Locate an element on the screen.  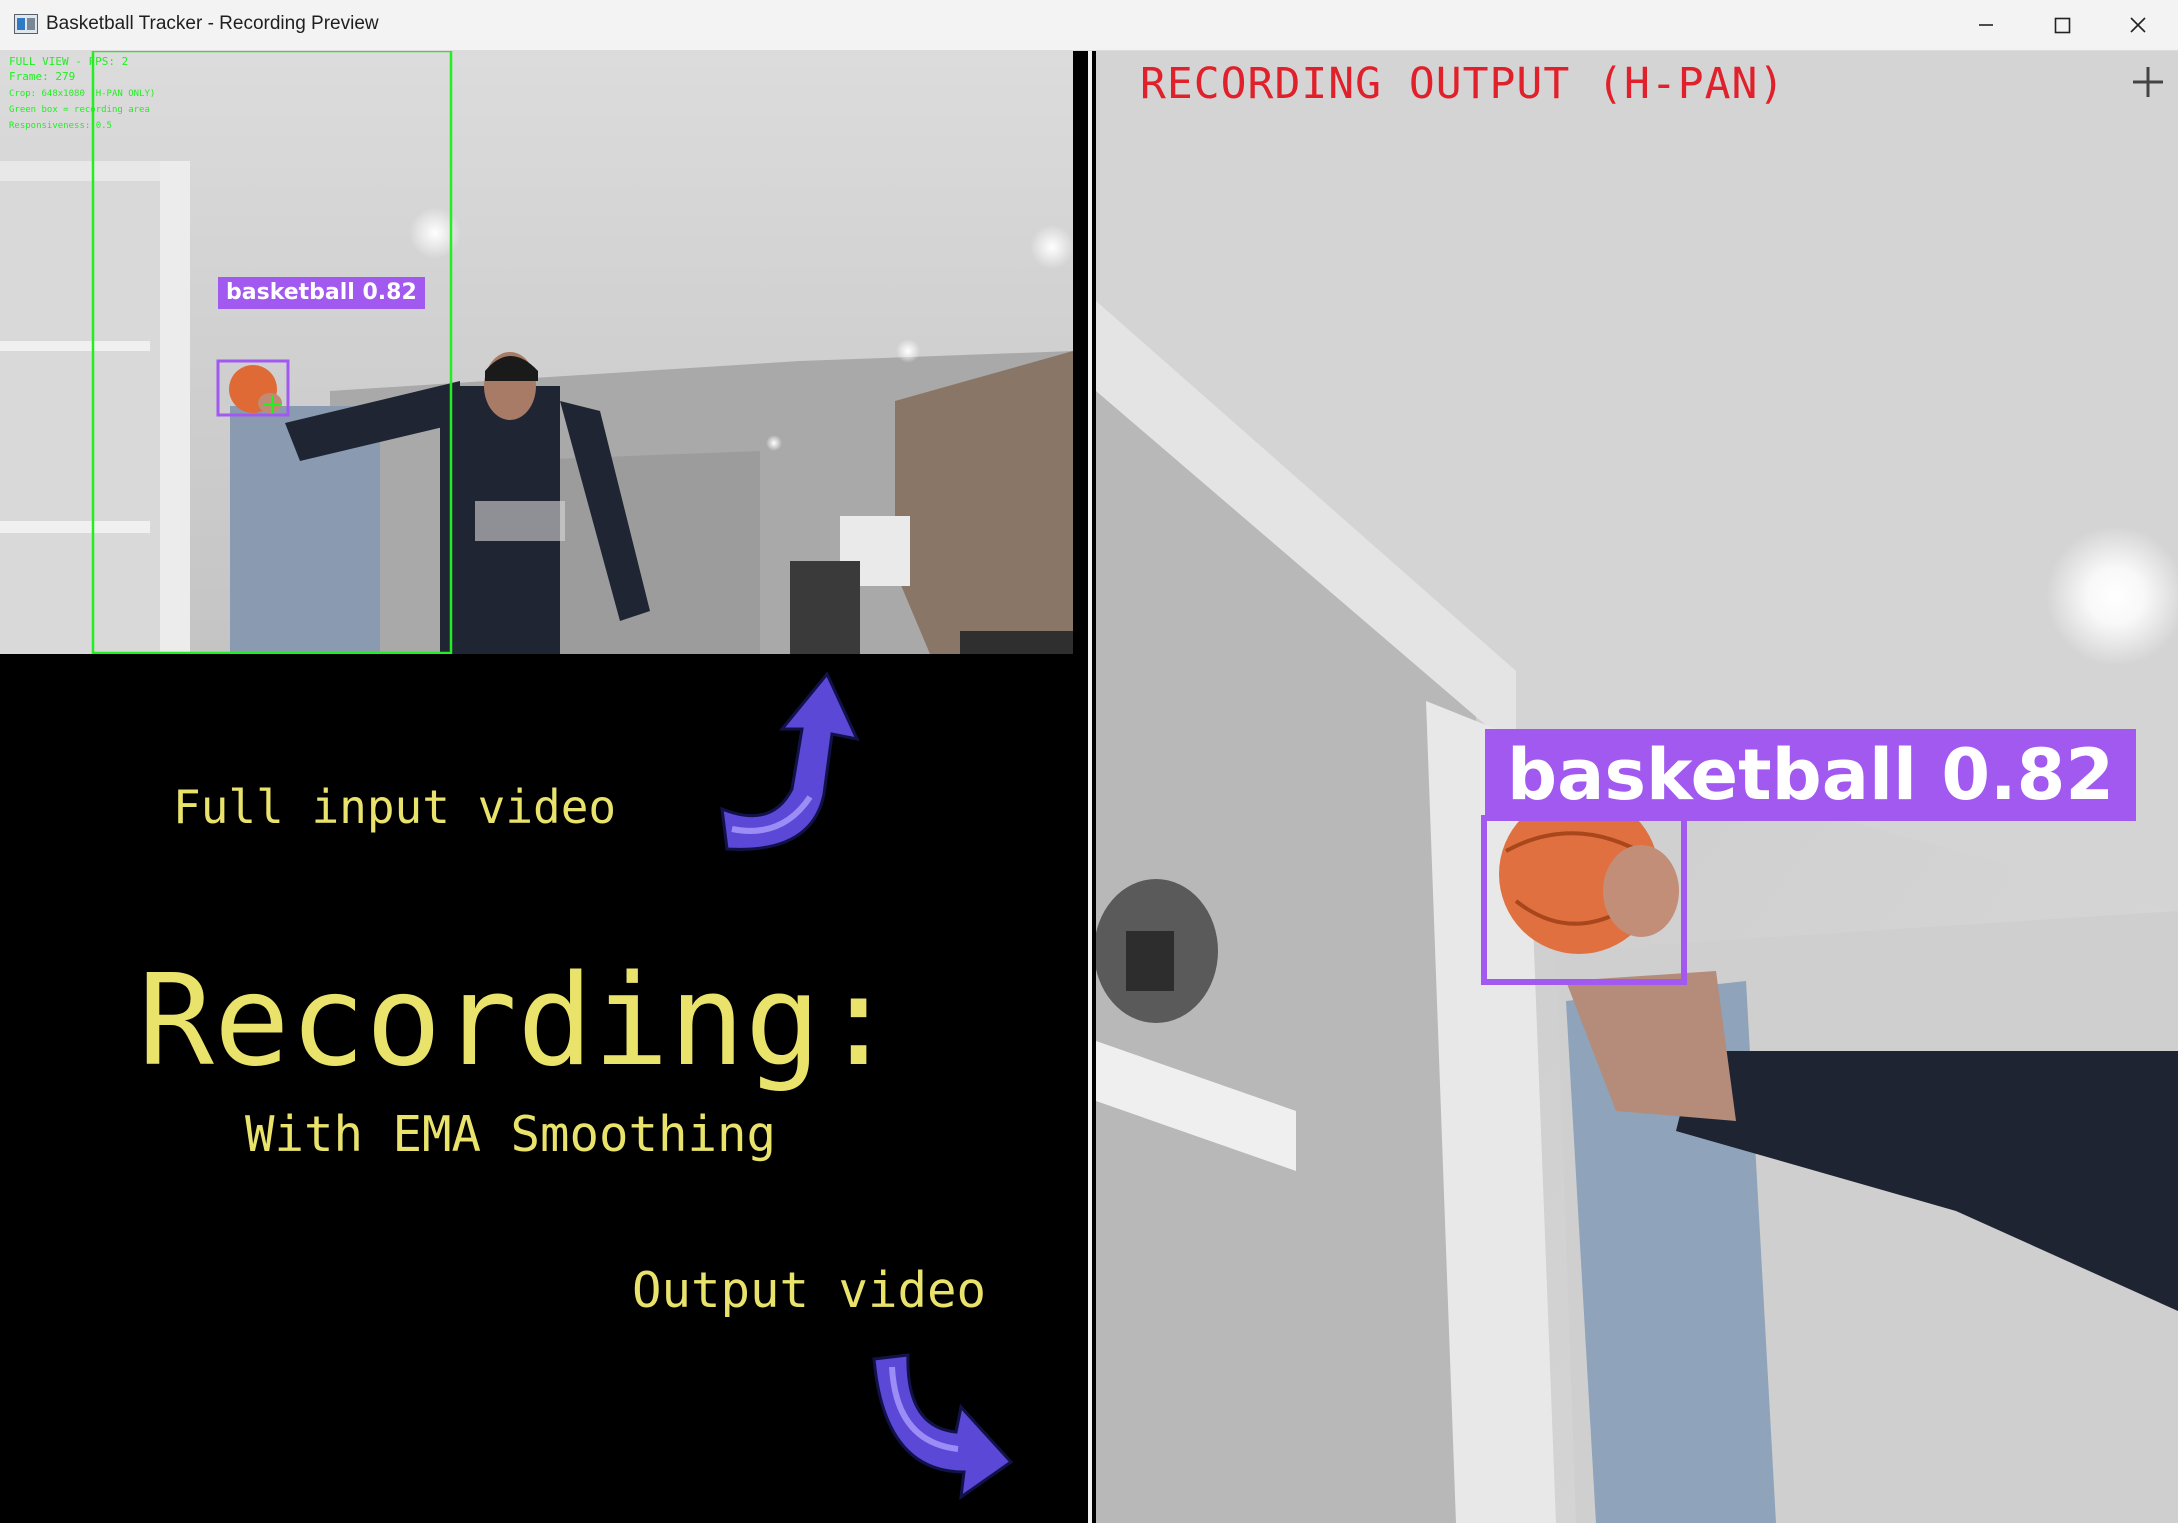
detection-label: basketball 0.82 is located at coordinates (321, 293).